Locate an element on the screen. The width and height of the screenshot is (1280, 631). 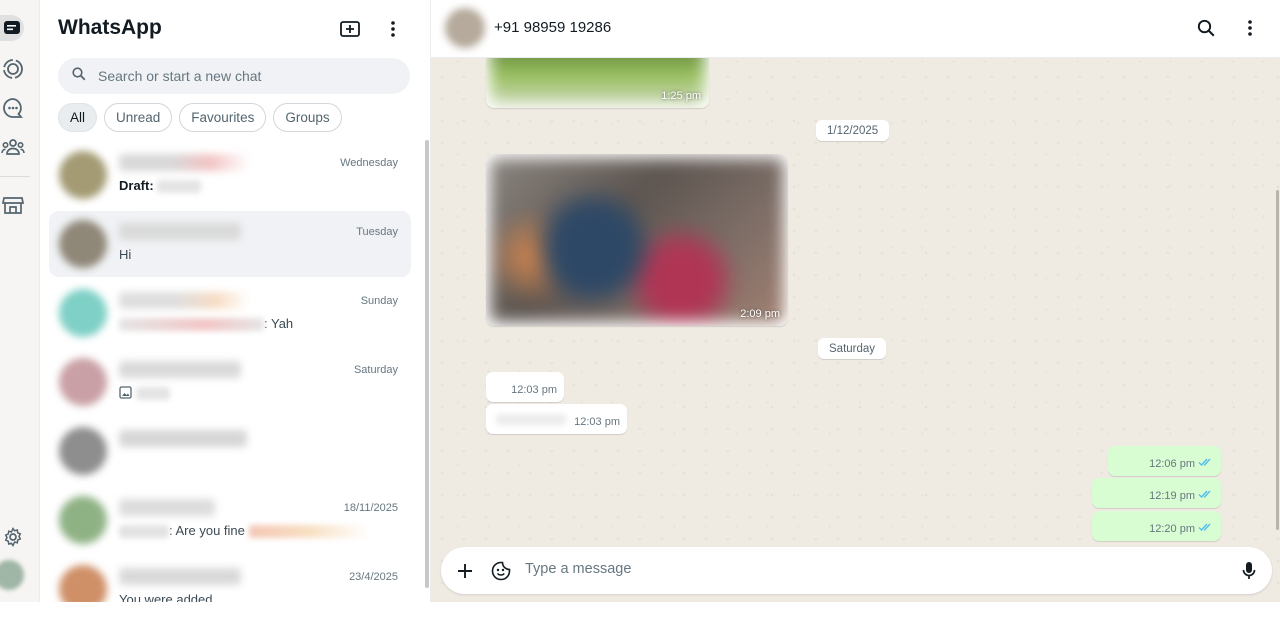
blurred-message-text is located at coordinates (531, 419).